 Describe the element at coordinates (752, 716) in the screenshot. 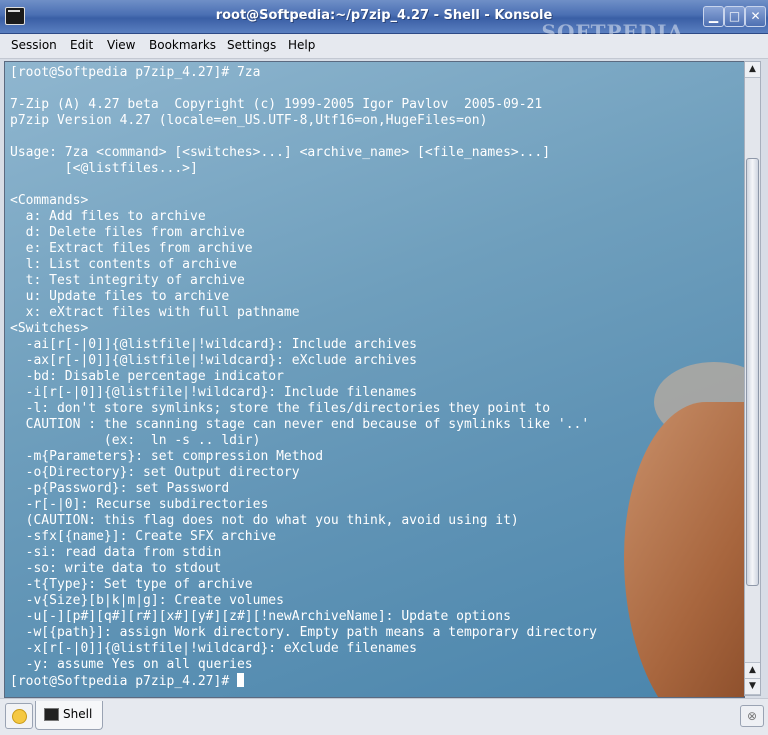

I see `close-session-button: ⊗` at that location.